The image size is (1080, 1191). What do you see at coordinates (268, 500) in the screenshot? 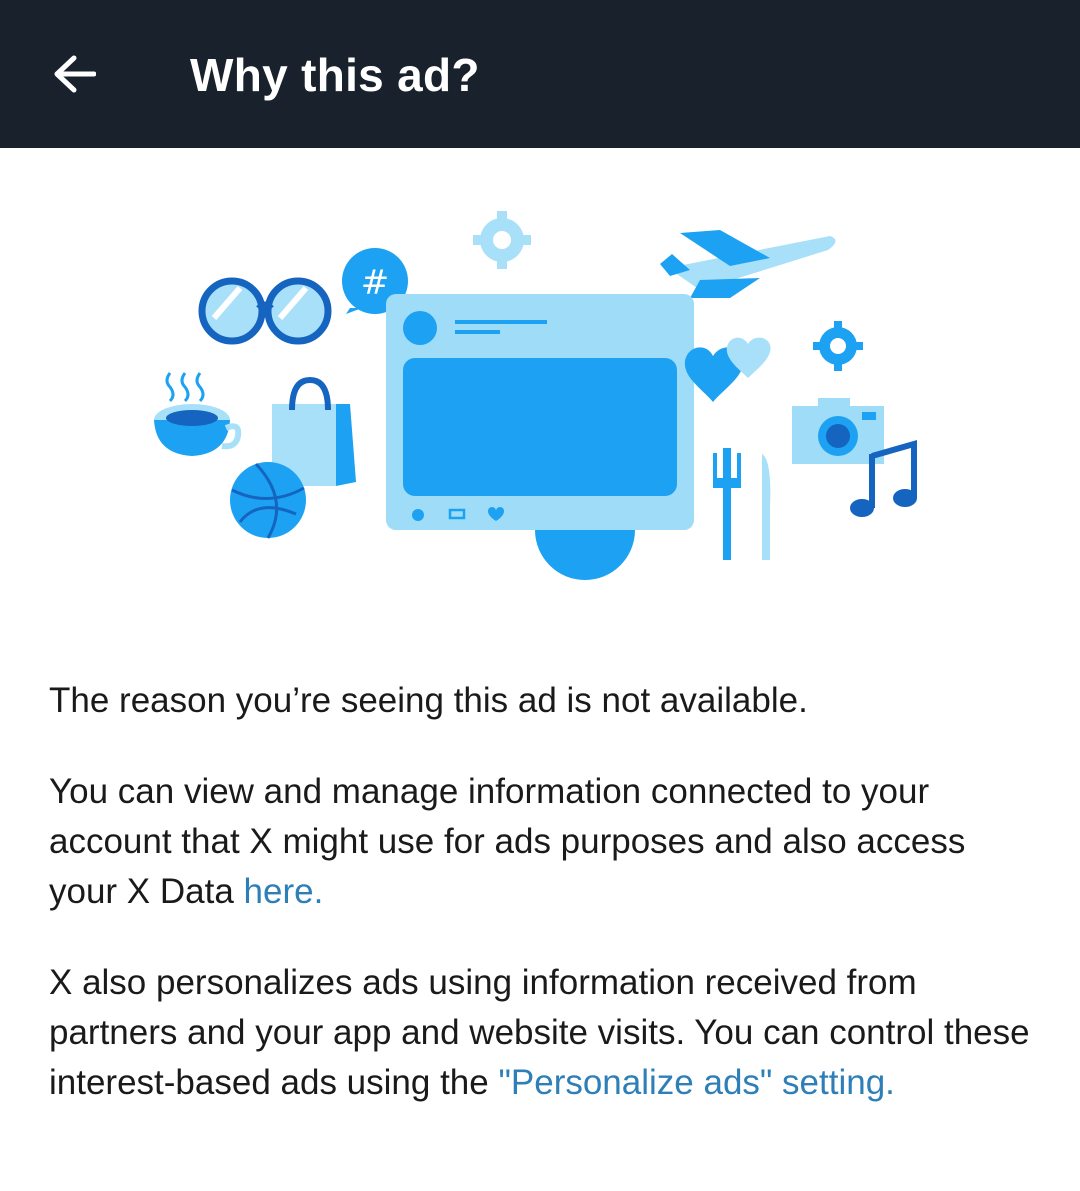
I see `basketball-icon` at bounding box center [268, 500].